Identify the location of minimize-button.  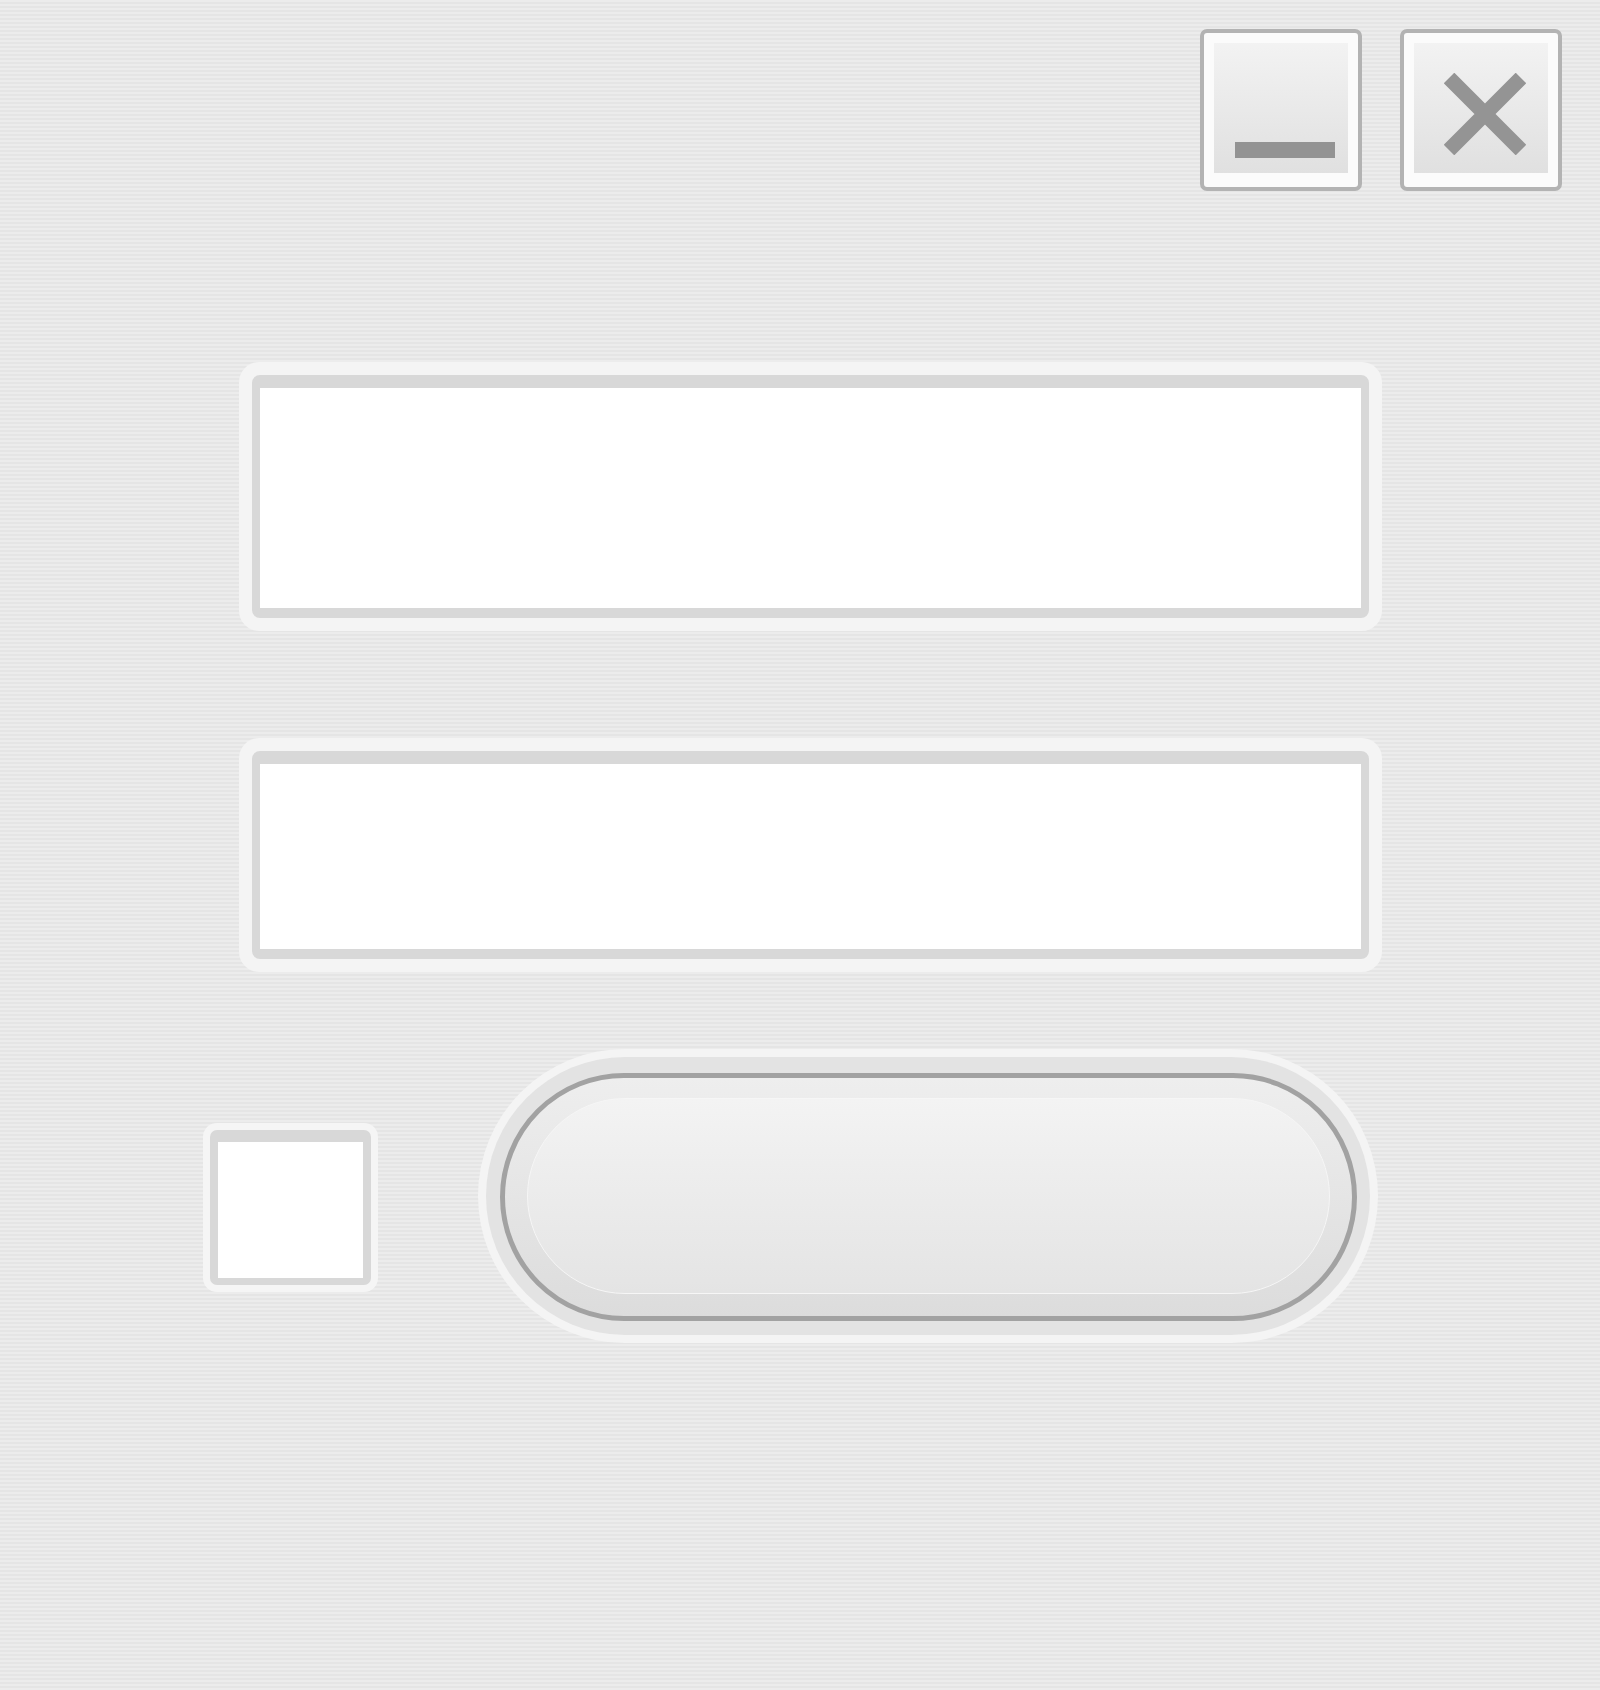
(1281, 110).